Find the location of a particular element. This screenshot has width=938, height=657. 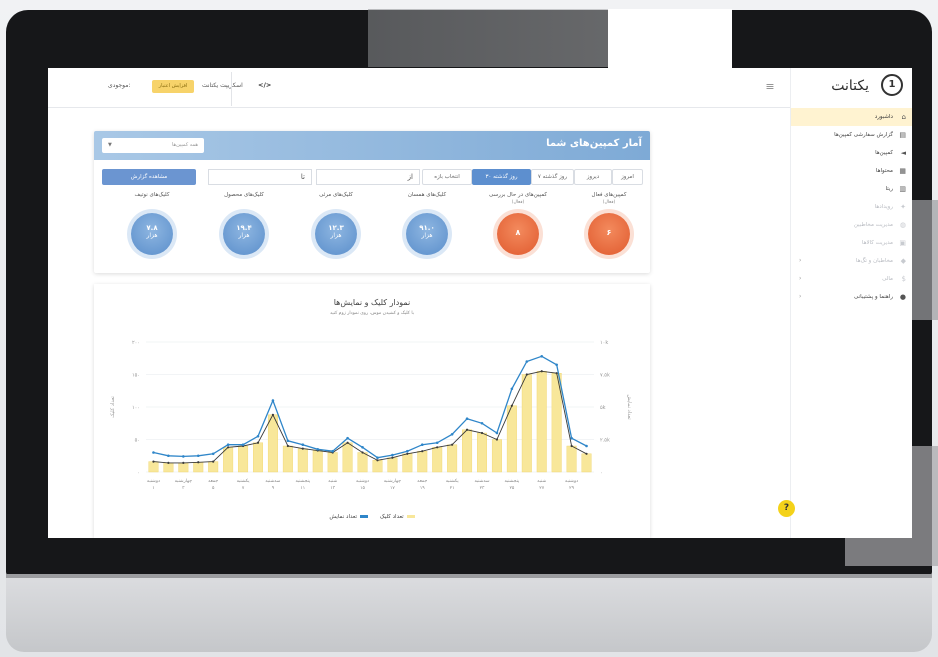

sidebar-item-label: کمپین‌ها is located at coordinates (884, 153).